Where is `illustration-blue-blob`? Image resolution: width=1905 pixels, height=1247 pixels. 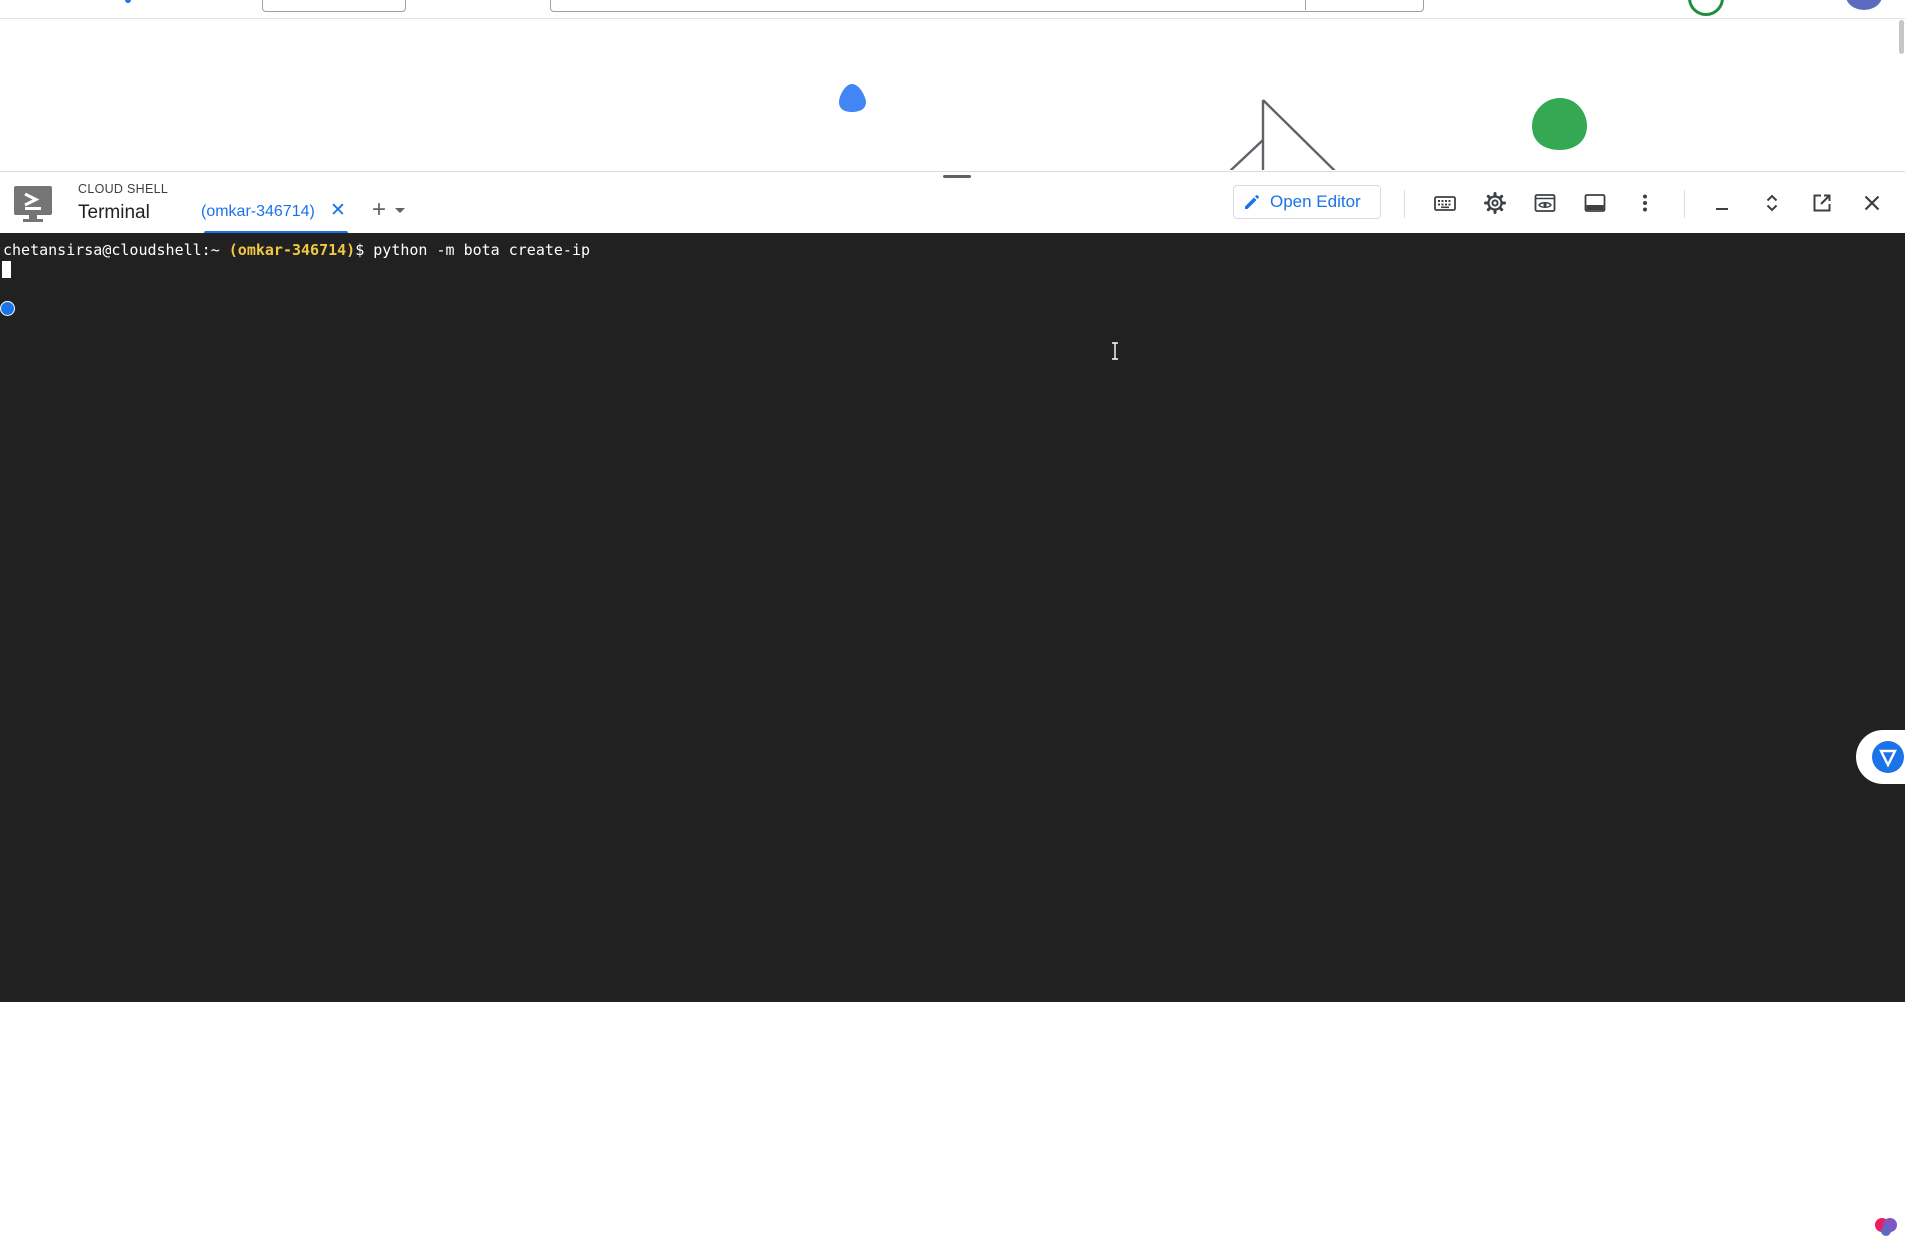 illustration-blue-blob is located at coordinates (852, 98).